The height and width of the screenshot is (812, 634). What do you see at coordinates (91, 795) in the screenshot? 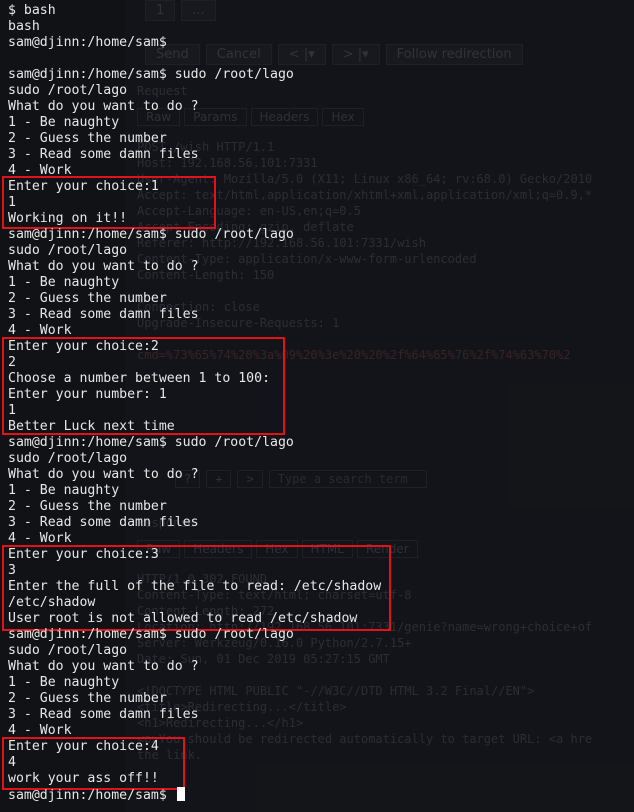
I see `terminal-prompt-text: sam@djinn:/home/sam$` at bounding box center [91, 795].